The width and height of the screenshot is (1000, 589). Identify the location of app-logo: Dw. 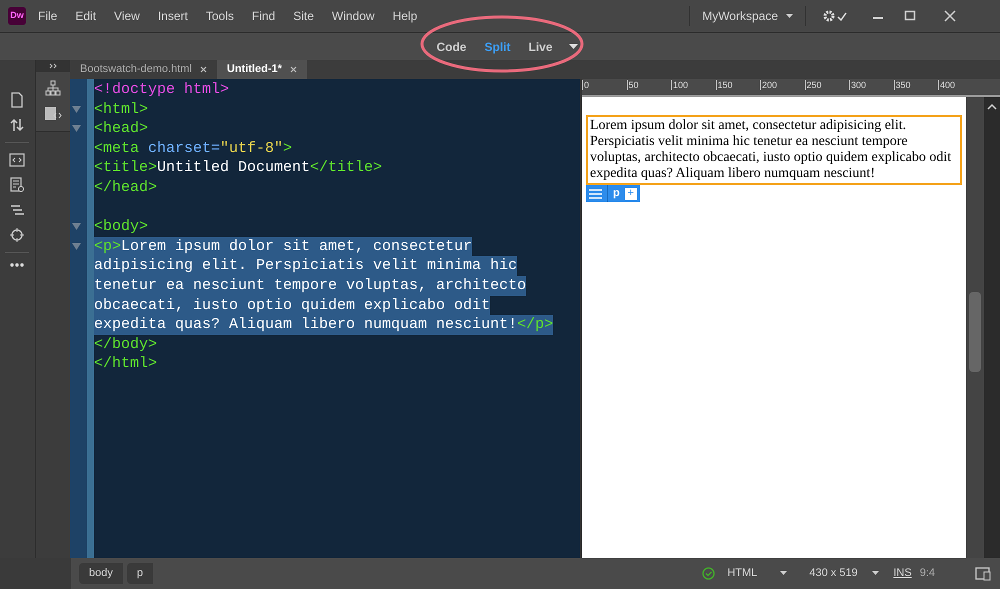
(17, 16).